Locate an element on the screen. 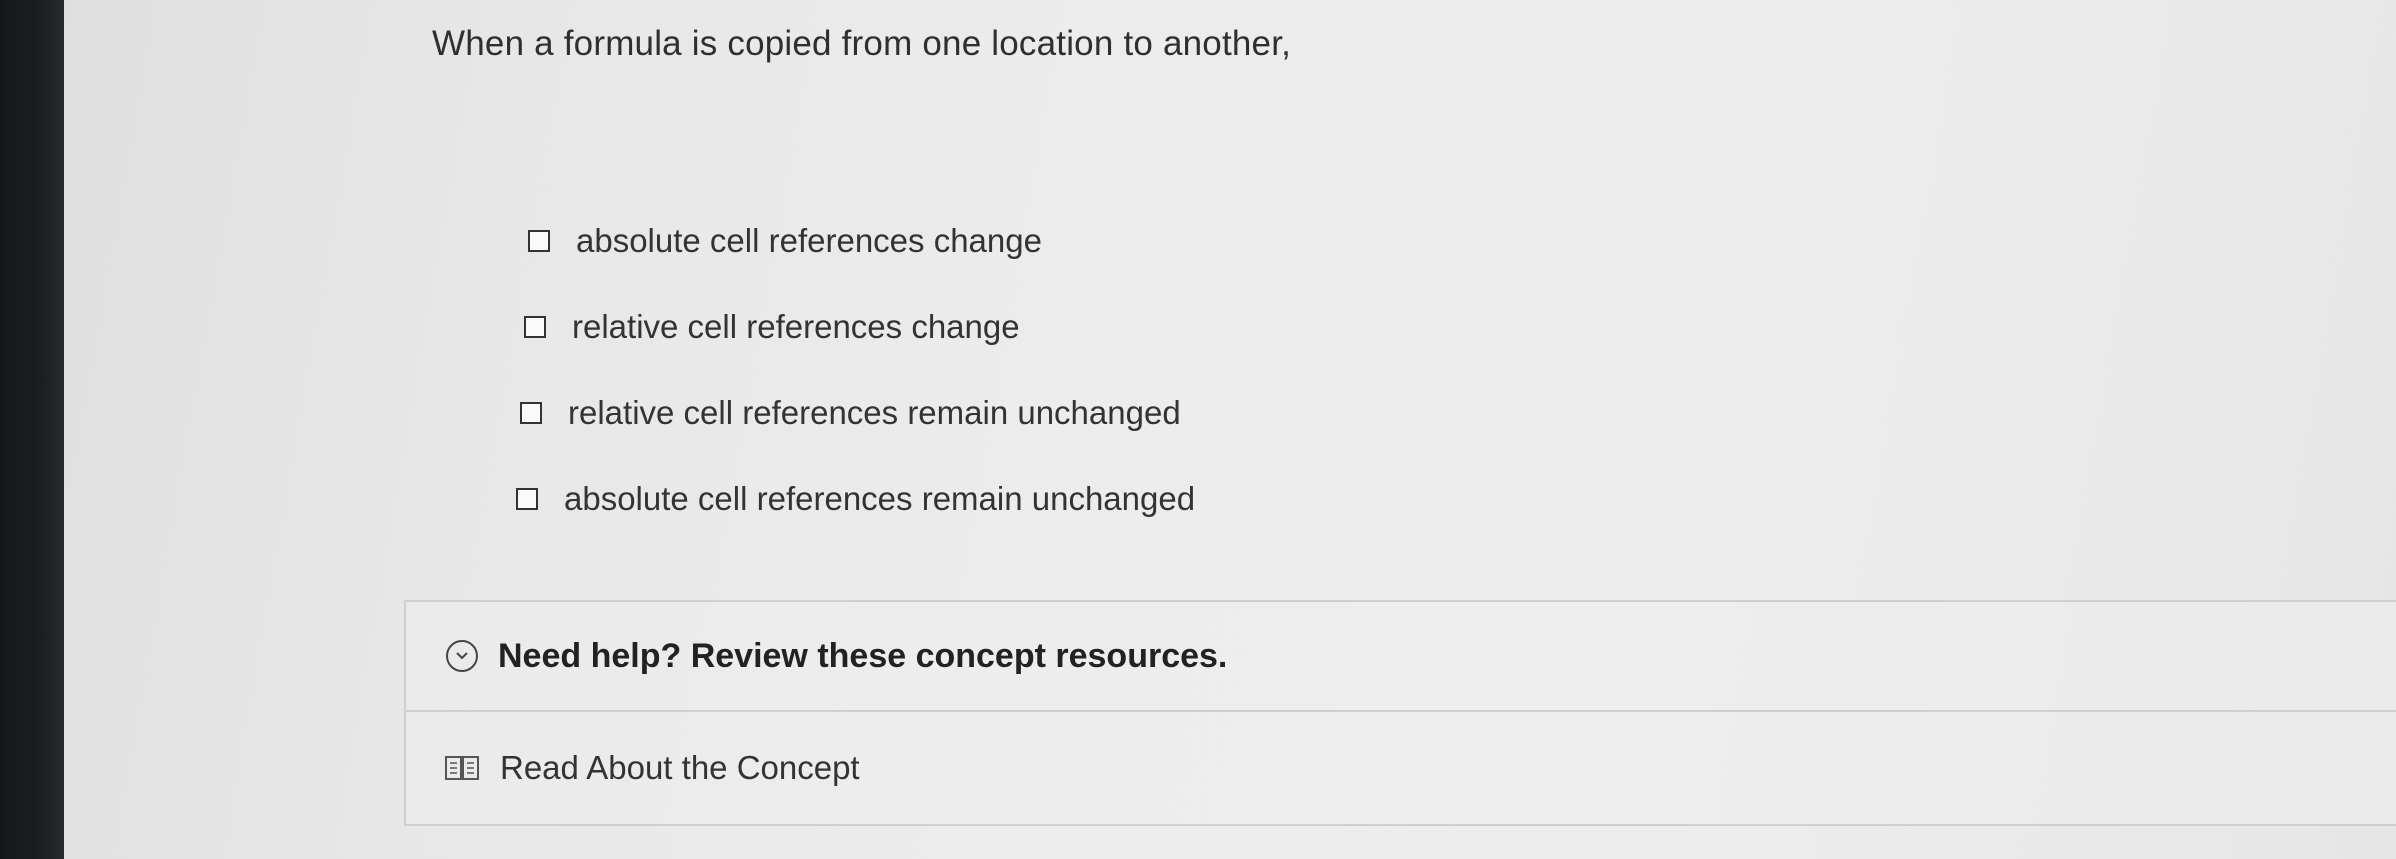 This screenshot has width=2396, height=859. screen-bezel is located at coordinates (32, 429).